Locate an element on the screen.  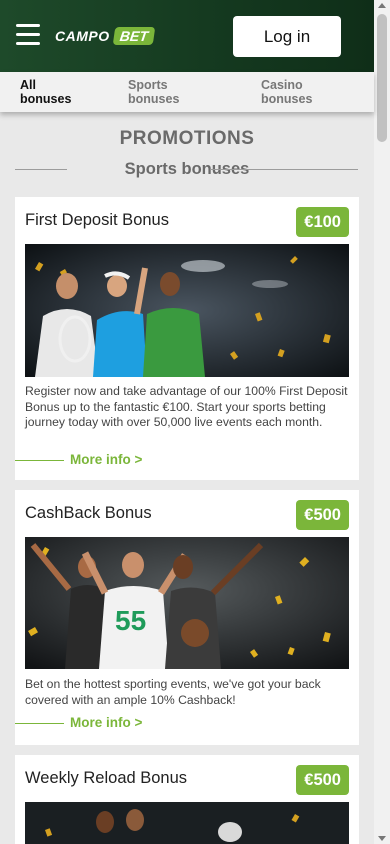
card-title: First Deposit Bonus is located at coordinates (97, 220).